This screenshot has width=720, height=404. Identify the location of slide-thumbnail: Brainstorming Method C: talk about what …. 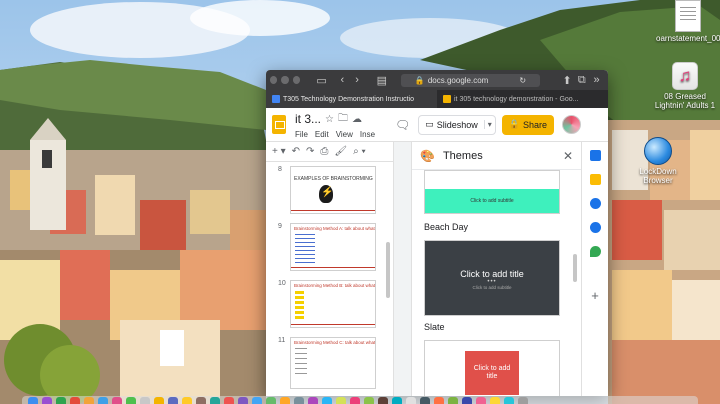
(333, 363).